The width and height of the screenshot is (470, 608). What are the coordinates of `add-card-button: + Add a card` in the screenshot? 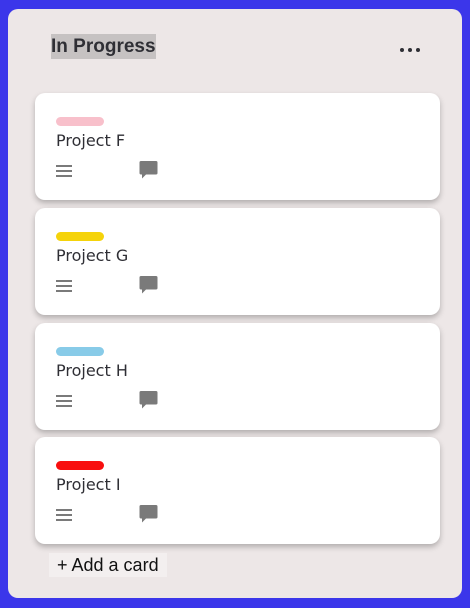 It's located at (108, 565).